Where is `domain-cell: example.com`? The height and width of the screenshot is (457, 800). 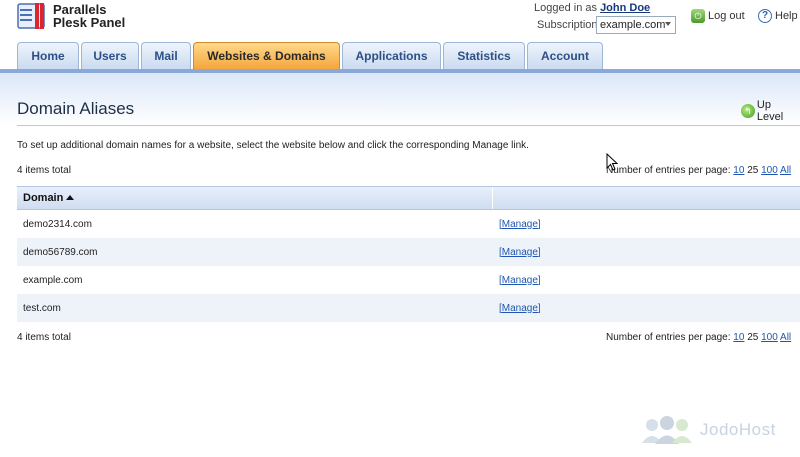
domain-cell: example.com is located at coordinates (53, 280).